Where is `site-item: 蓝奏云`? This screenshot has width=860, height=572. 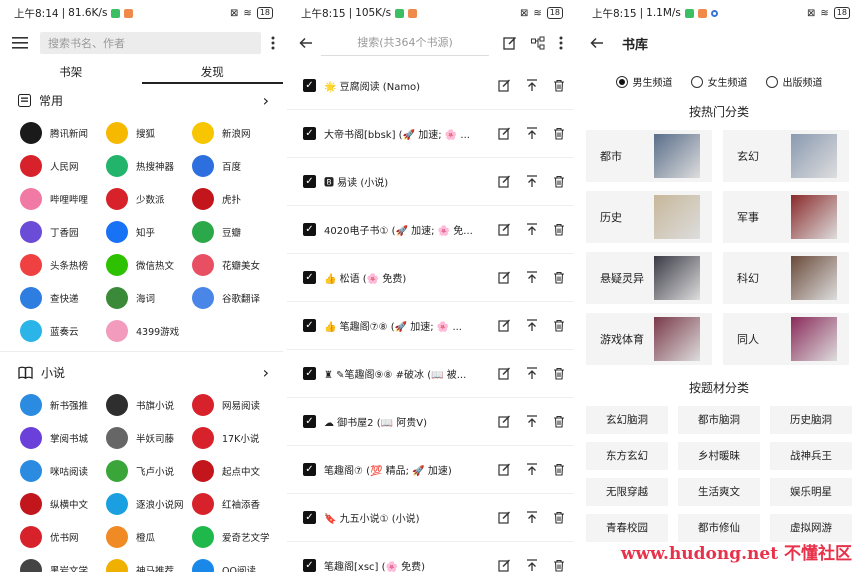
site-item: 蓝奏云 is located at coordinates (63, 330).